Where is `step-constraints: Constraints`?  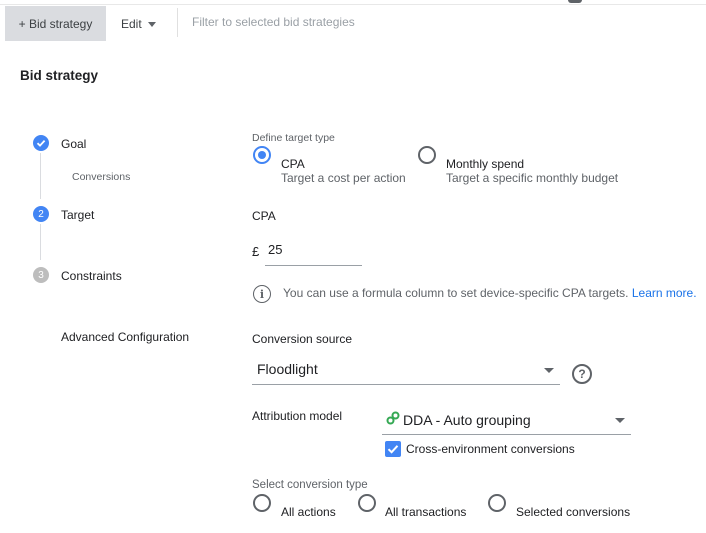
step-constraints: Constraints is located at coordinates (91, 276).